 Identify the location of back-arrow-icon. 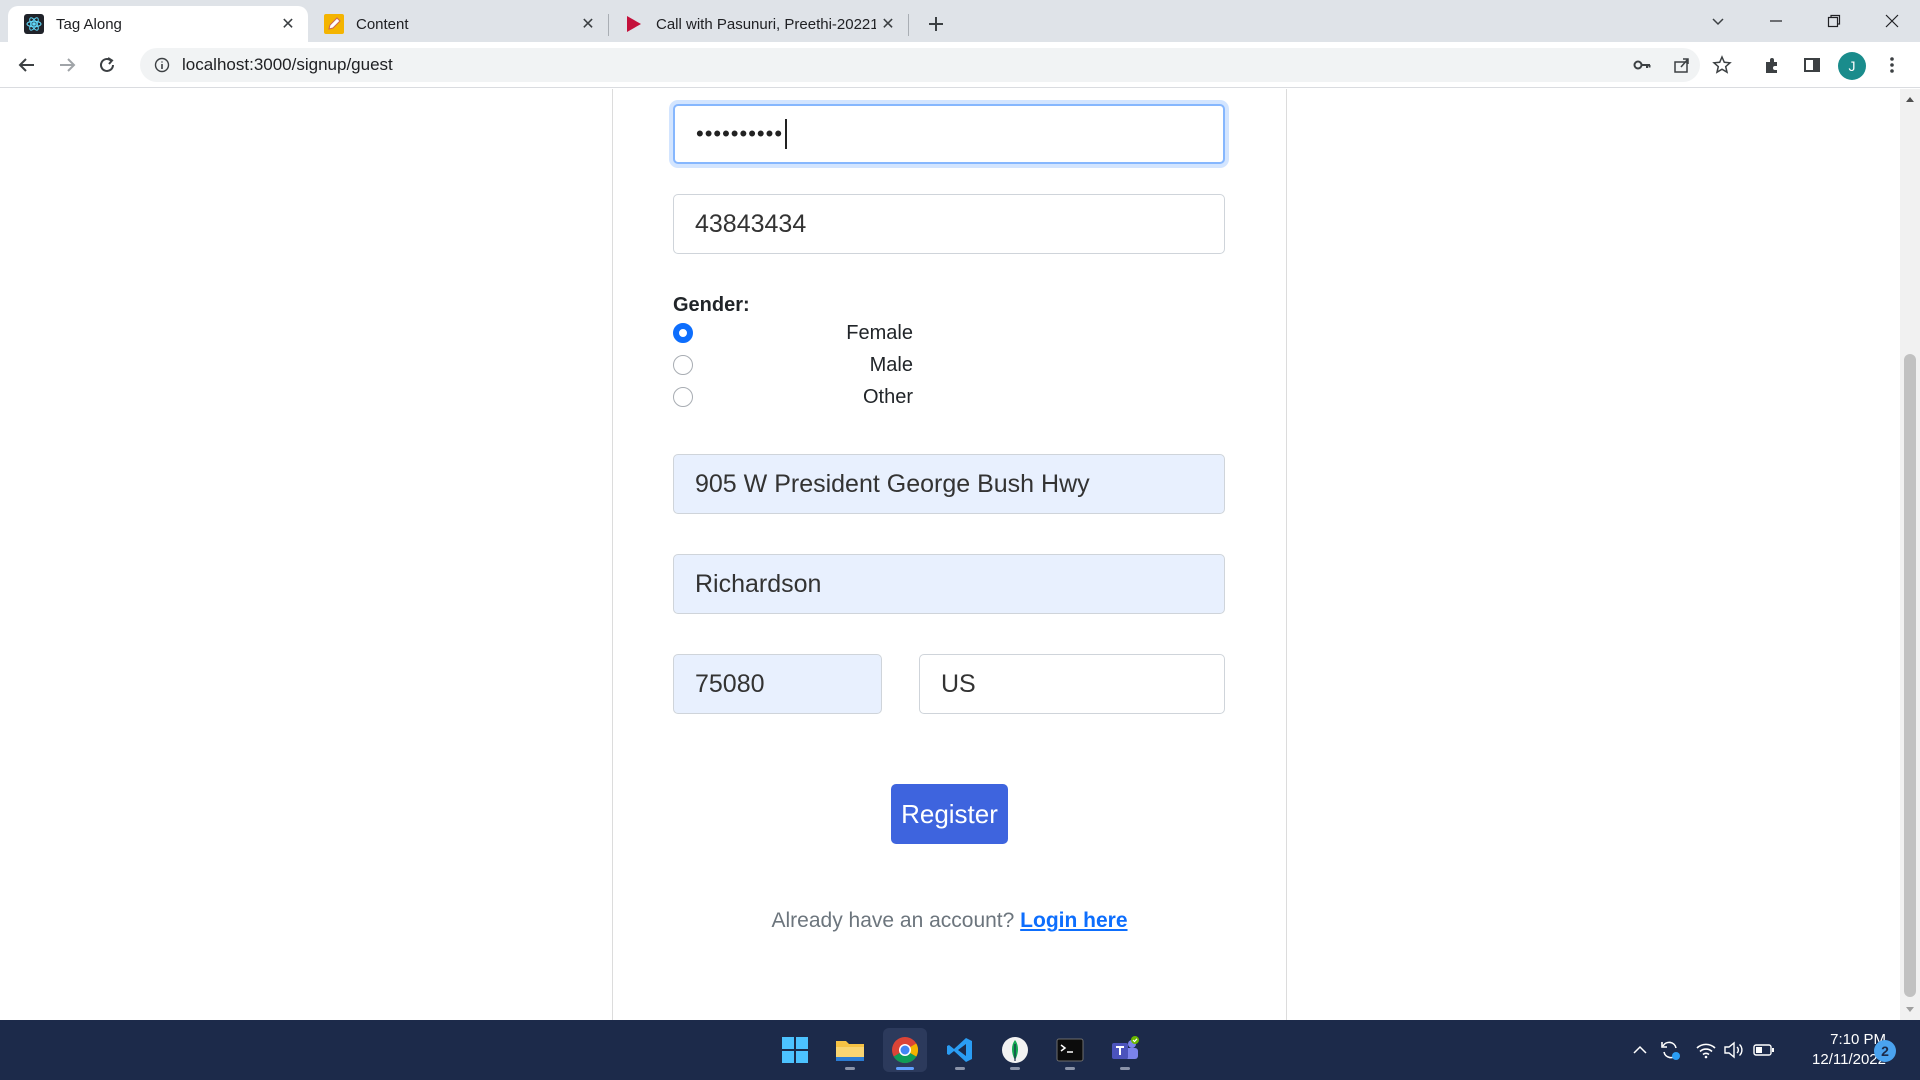
(27, 65).